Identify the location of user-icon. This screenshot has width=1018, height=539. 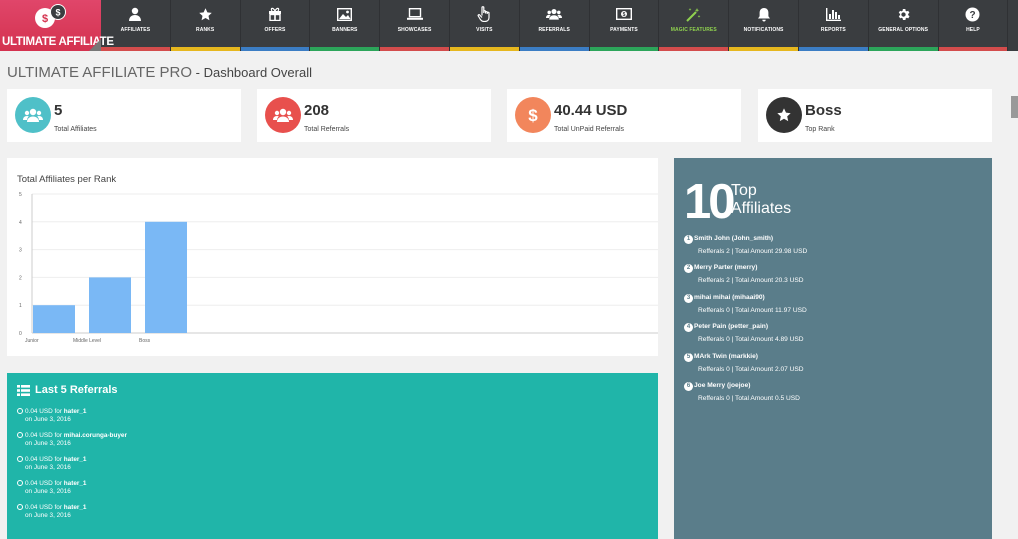
(135, 14).